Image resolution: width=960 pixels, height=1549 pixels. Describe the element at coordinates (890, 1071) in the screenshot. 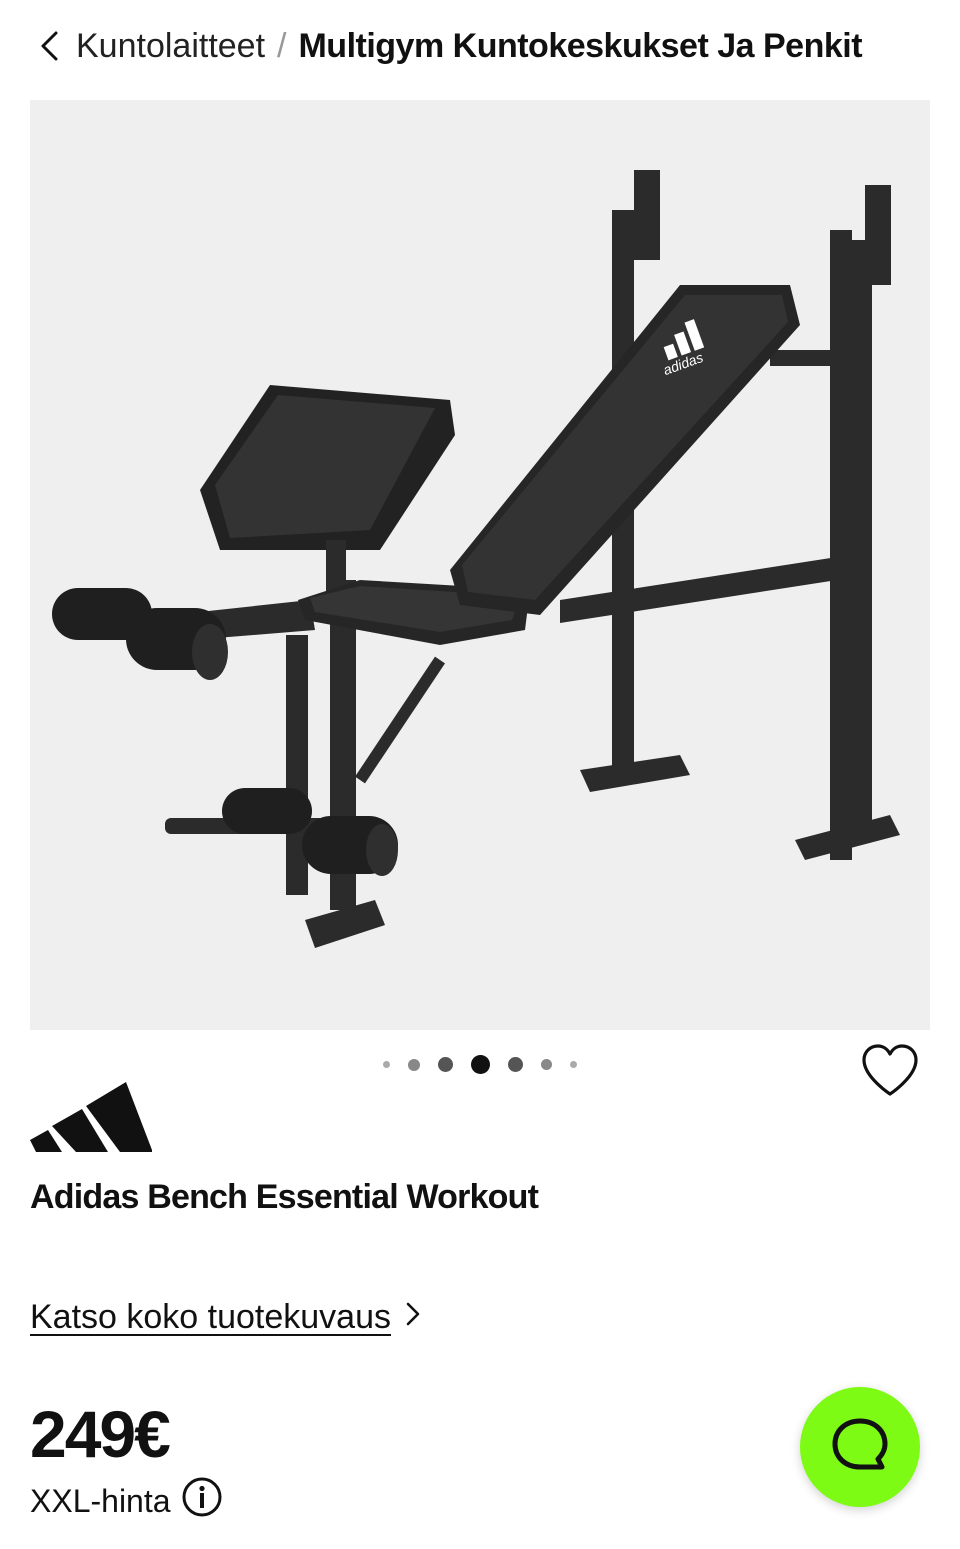

I see `heart-outline-icon` at that location.